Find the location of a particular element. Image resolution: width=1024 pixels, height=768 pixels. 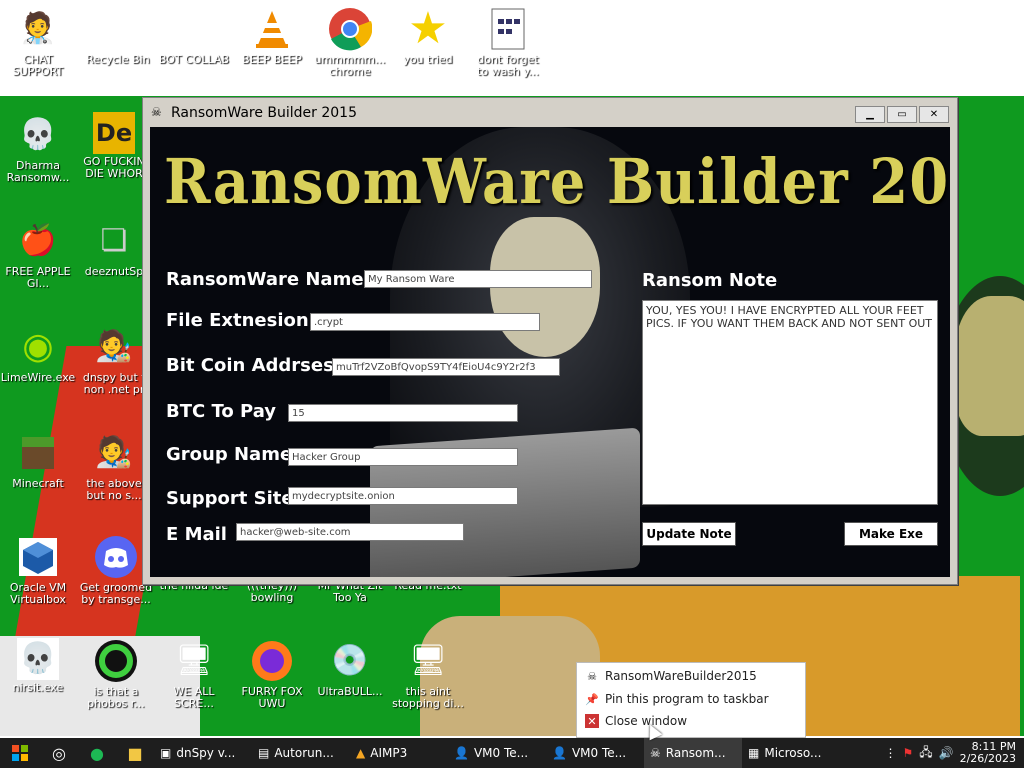

desktop-icon-chrome: ummmmm... chrome is located at coordinates (350, 42).